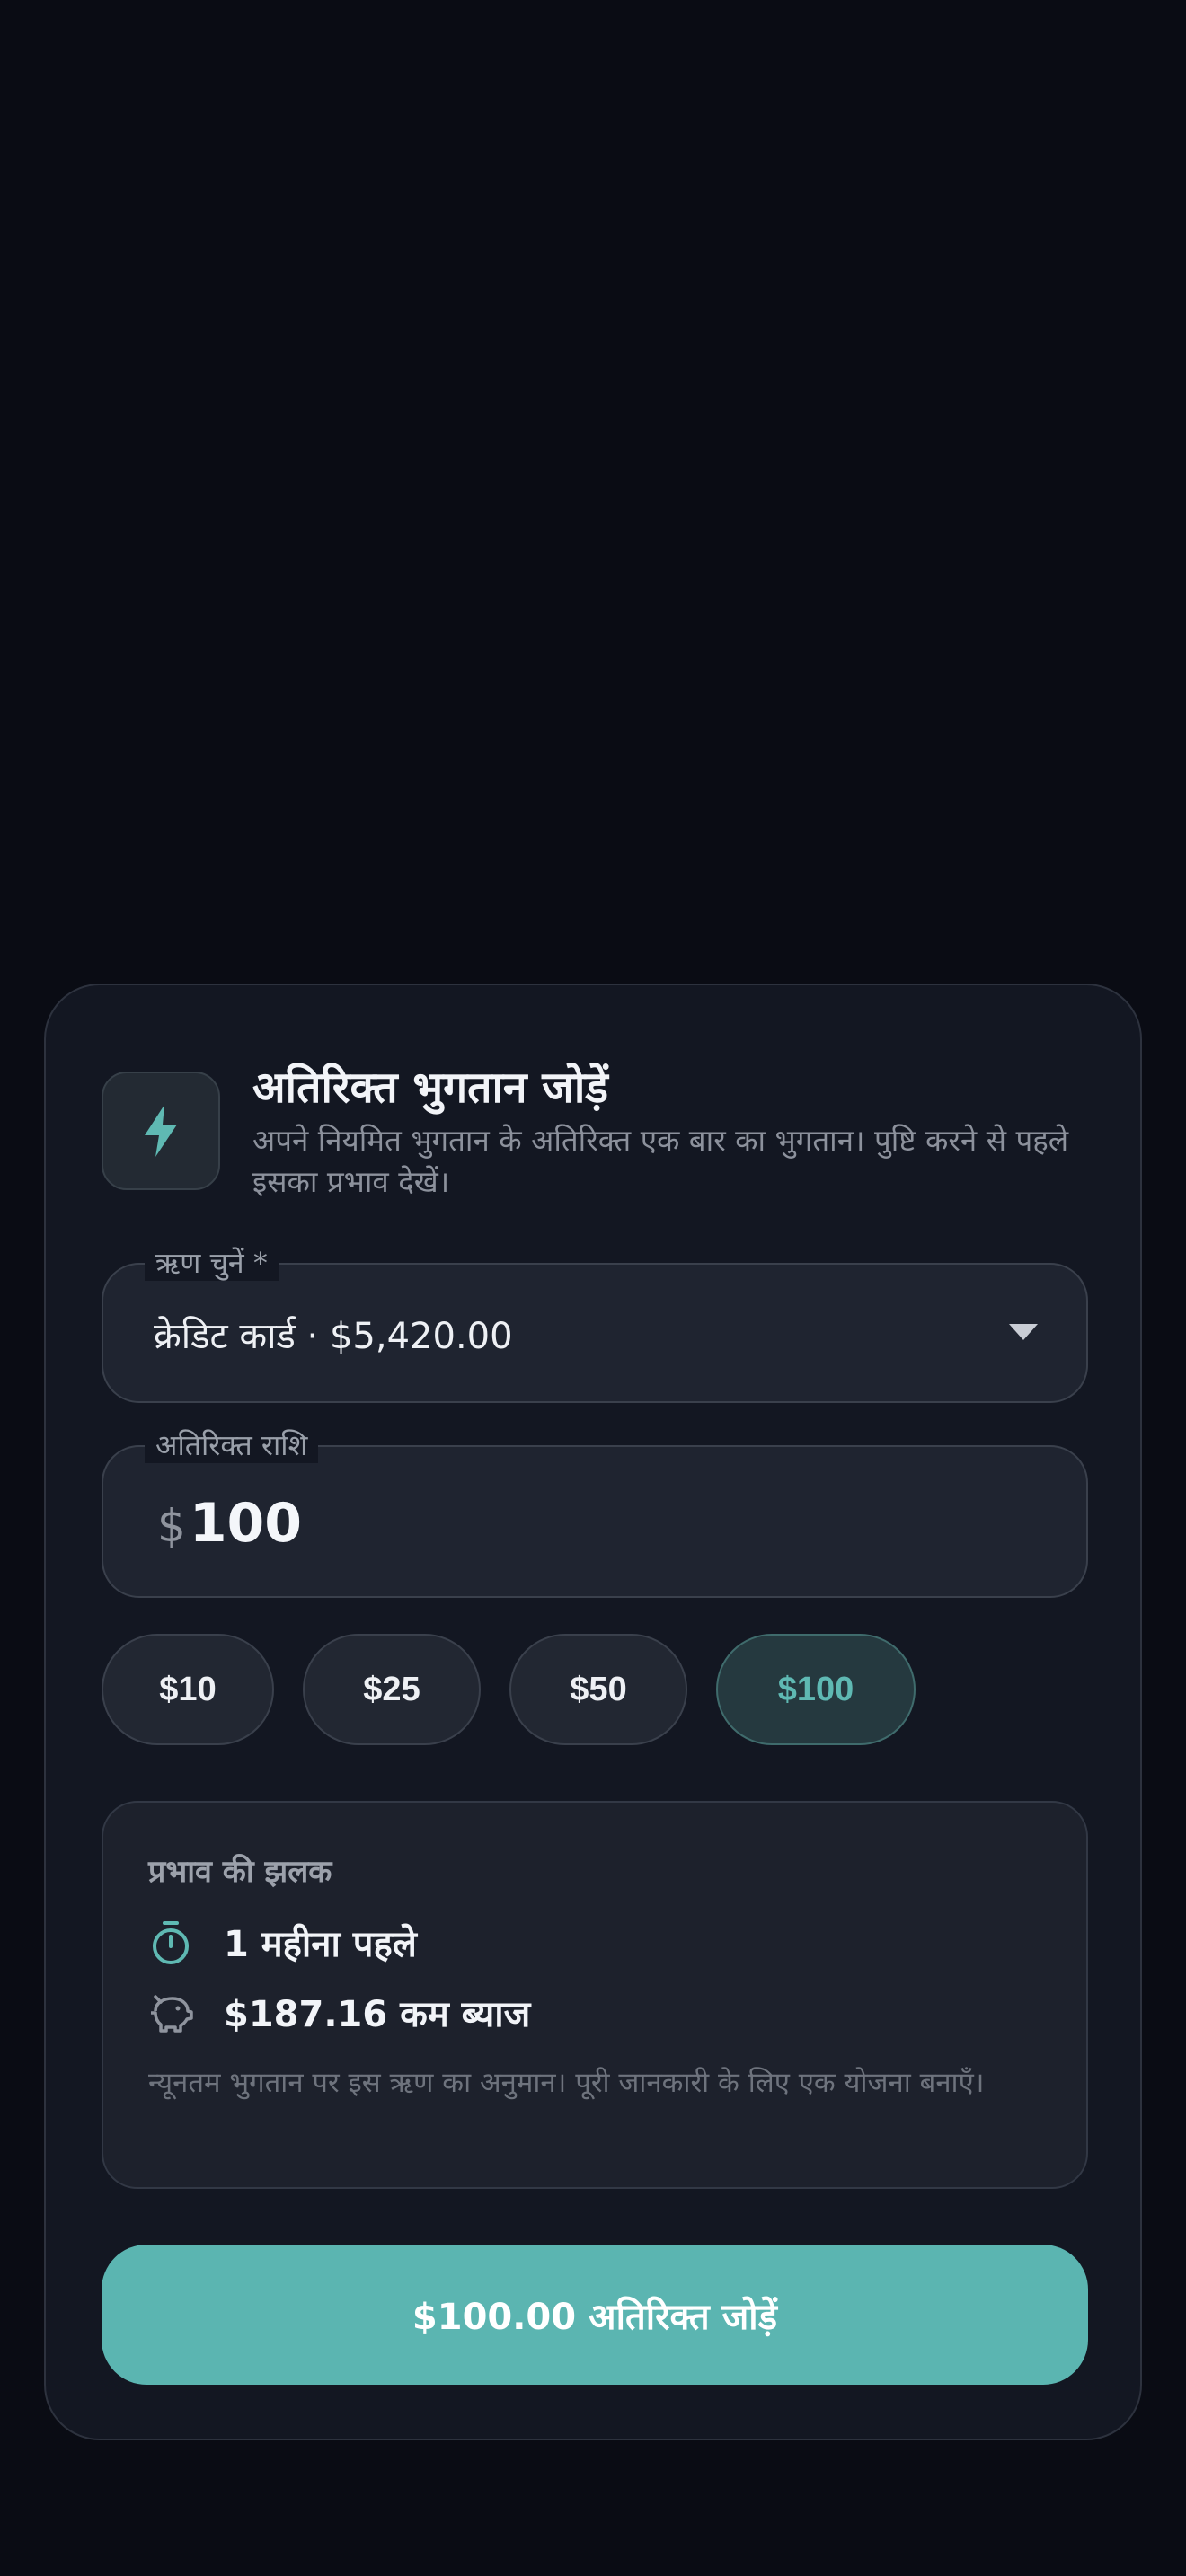 Image resolution: width=1186 pixels, height=2576 pixels. Describe the element at coordinates (816, 1689) in the screenshot. I see `quick-amount-100: $100` at that location.